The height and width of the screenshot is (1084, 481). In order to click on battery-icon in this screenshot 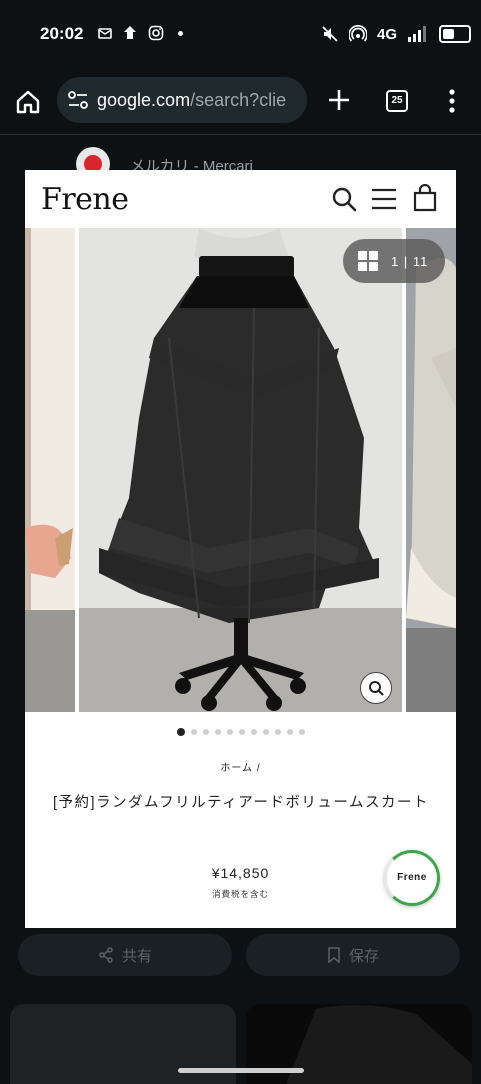, I will do `click(455, 34)`.